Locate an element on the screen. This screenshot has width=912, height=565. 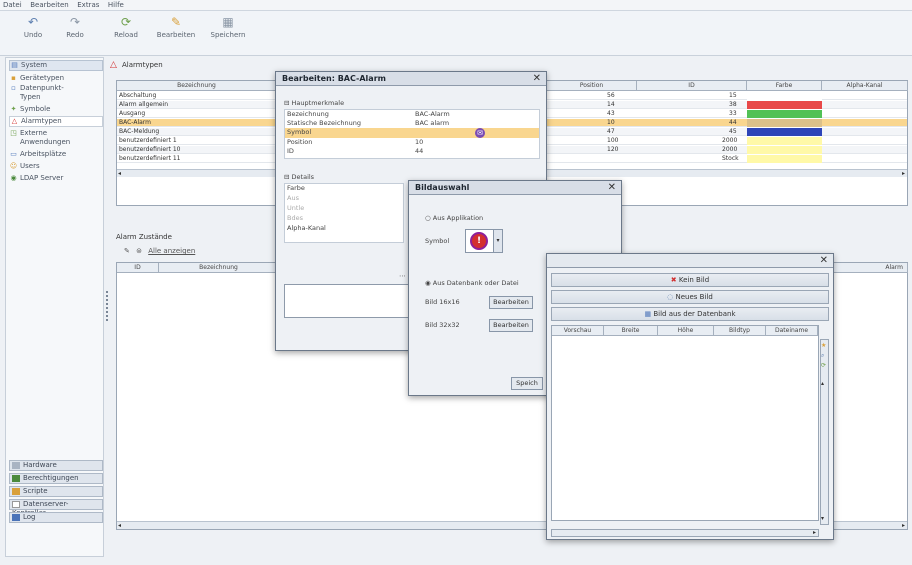
radio-from-app: ○ Aus Applikation is located at coordinates (454, 218).